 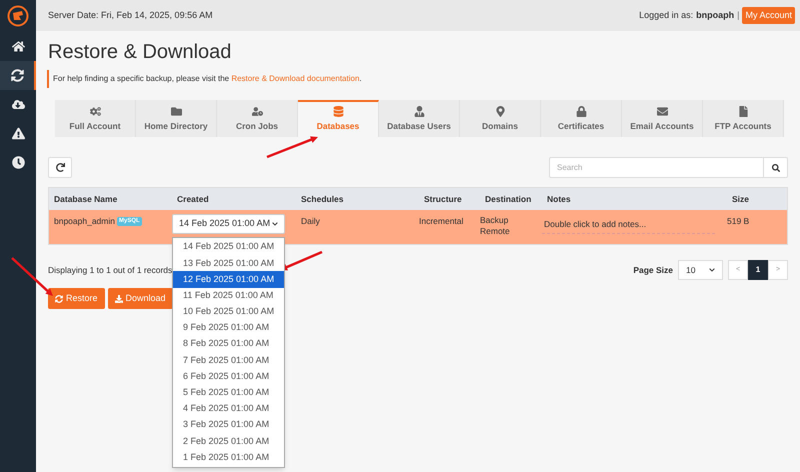 I want to click on column-header: Database Name, so click(x=85, y=199).